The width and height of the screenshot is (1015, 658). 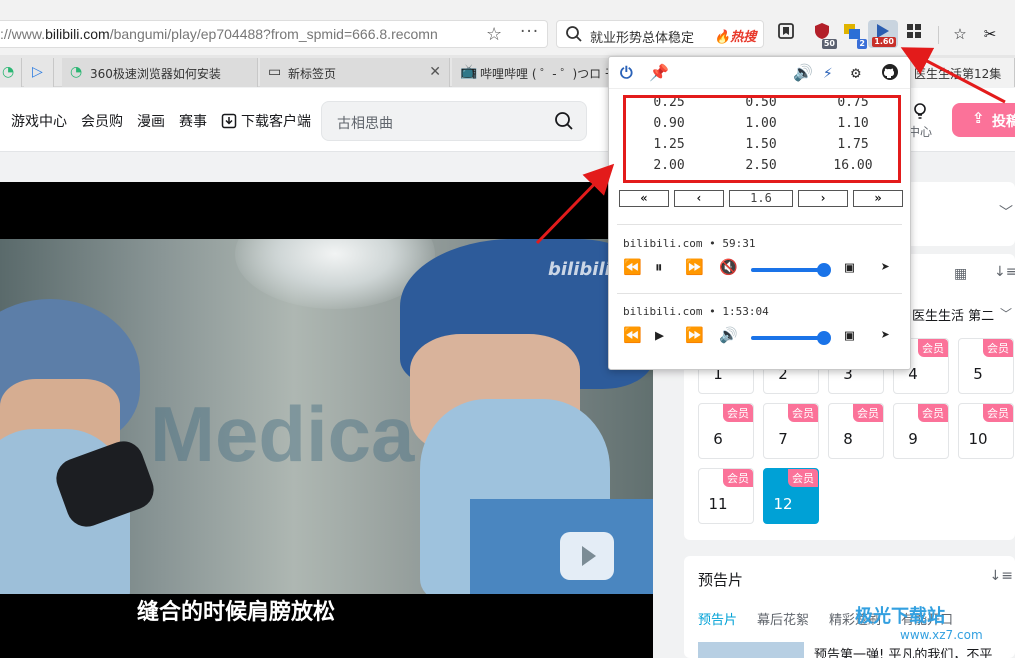 I want to click on translate-badge: 2, so click(x=862, y=44).